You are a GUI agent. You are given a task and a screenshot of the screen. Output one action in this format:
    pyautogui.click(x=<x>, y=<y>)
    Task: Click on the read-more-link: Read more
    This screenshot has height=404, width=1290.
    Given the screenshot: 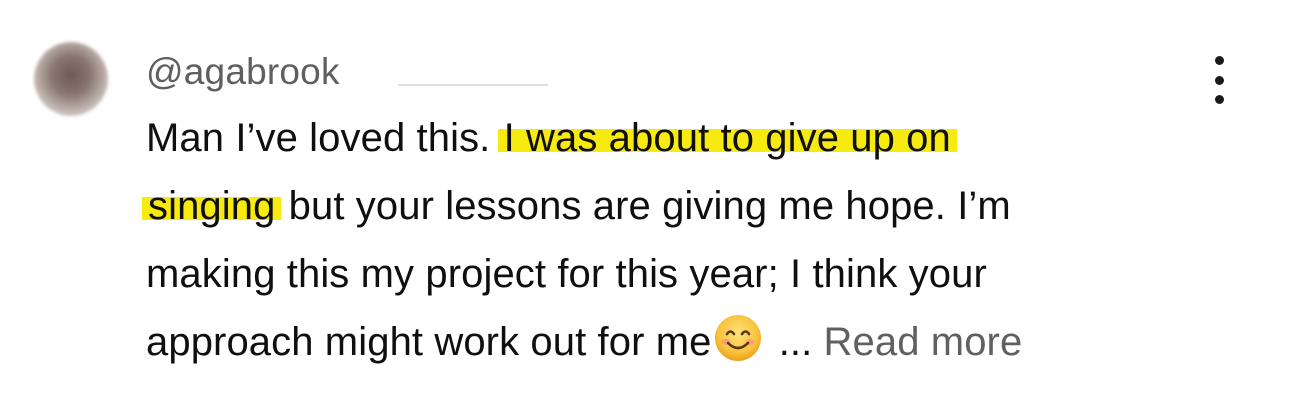 What is the action you would take?
    pyautogui.click(x=917, y=342)
    